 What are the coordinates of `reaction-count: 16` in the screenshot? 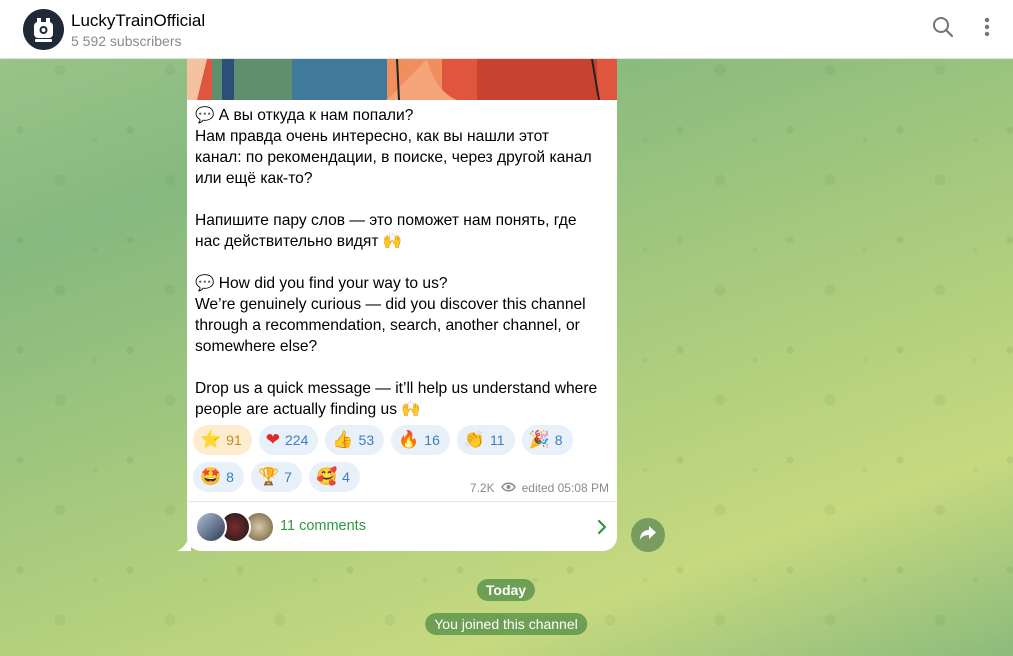 It's located at (432, 440).